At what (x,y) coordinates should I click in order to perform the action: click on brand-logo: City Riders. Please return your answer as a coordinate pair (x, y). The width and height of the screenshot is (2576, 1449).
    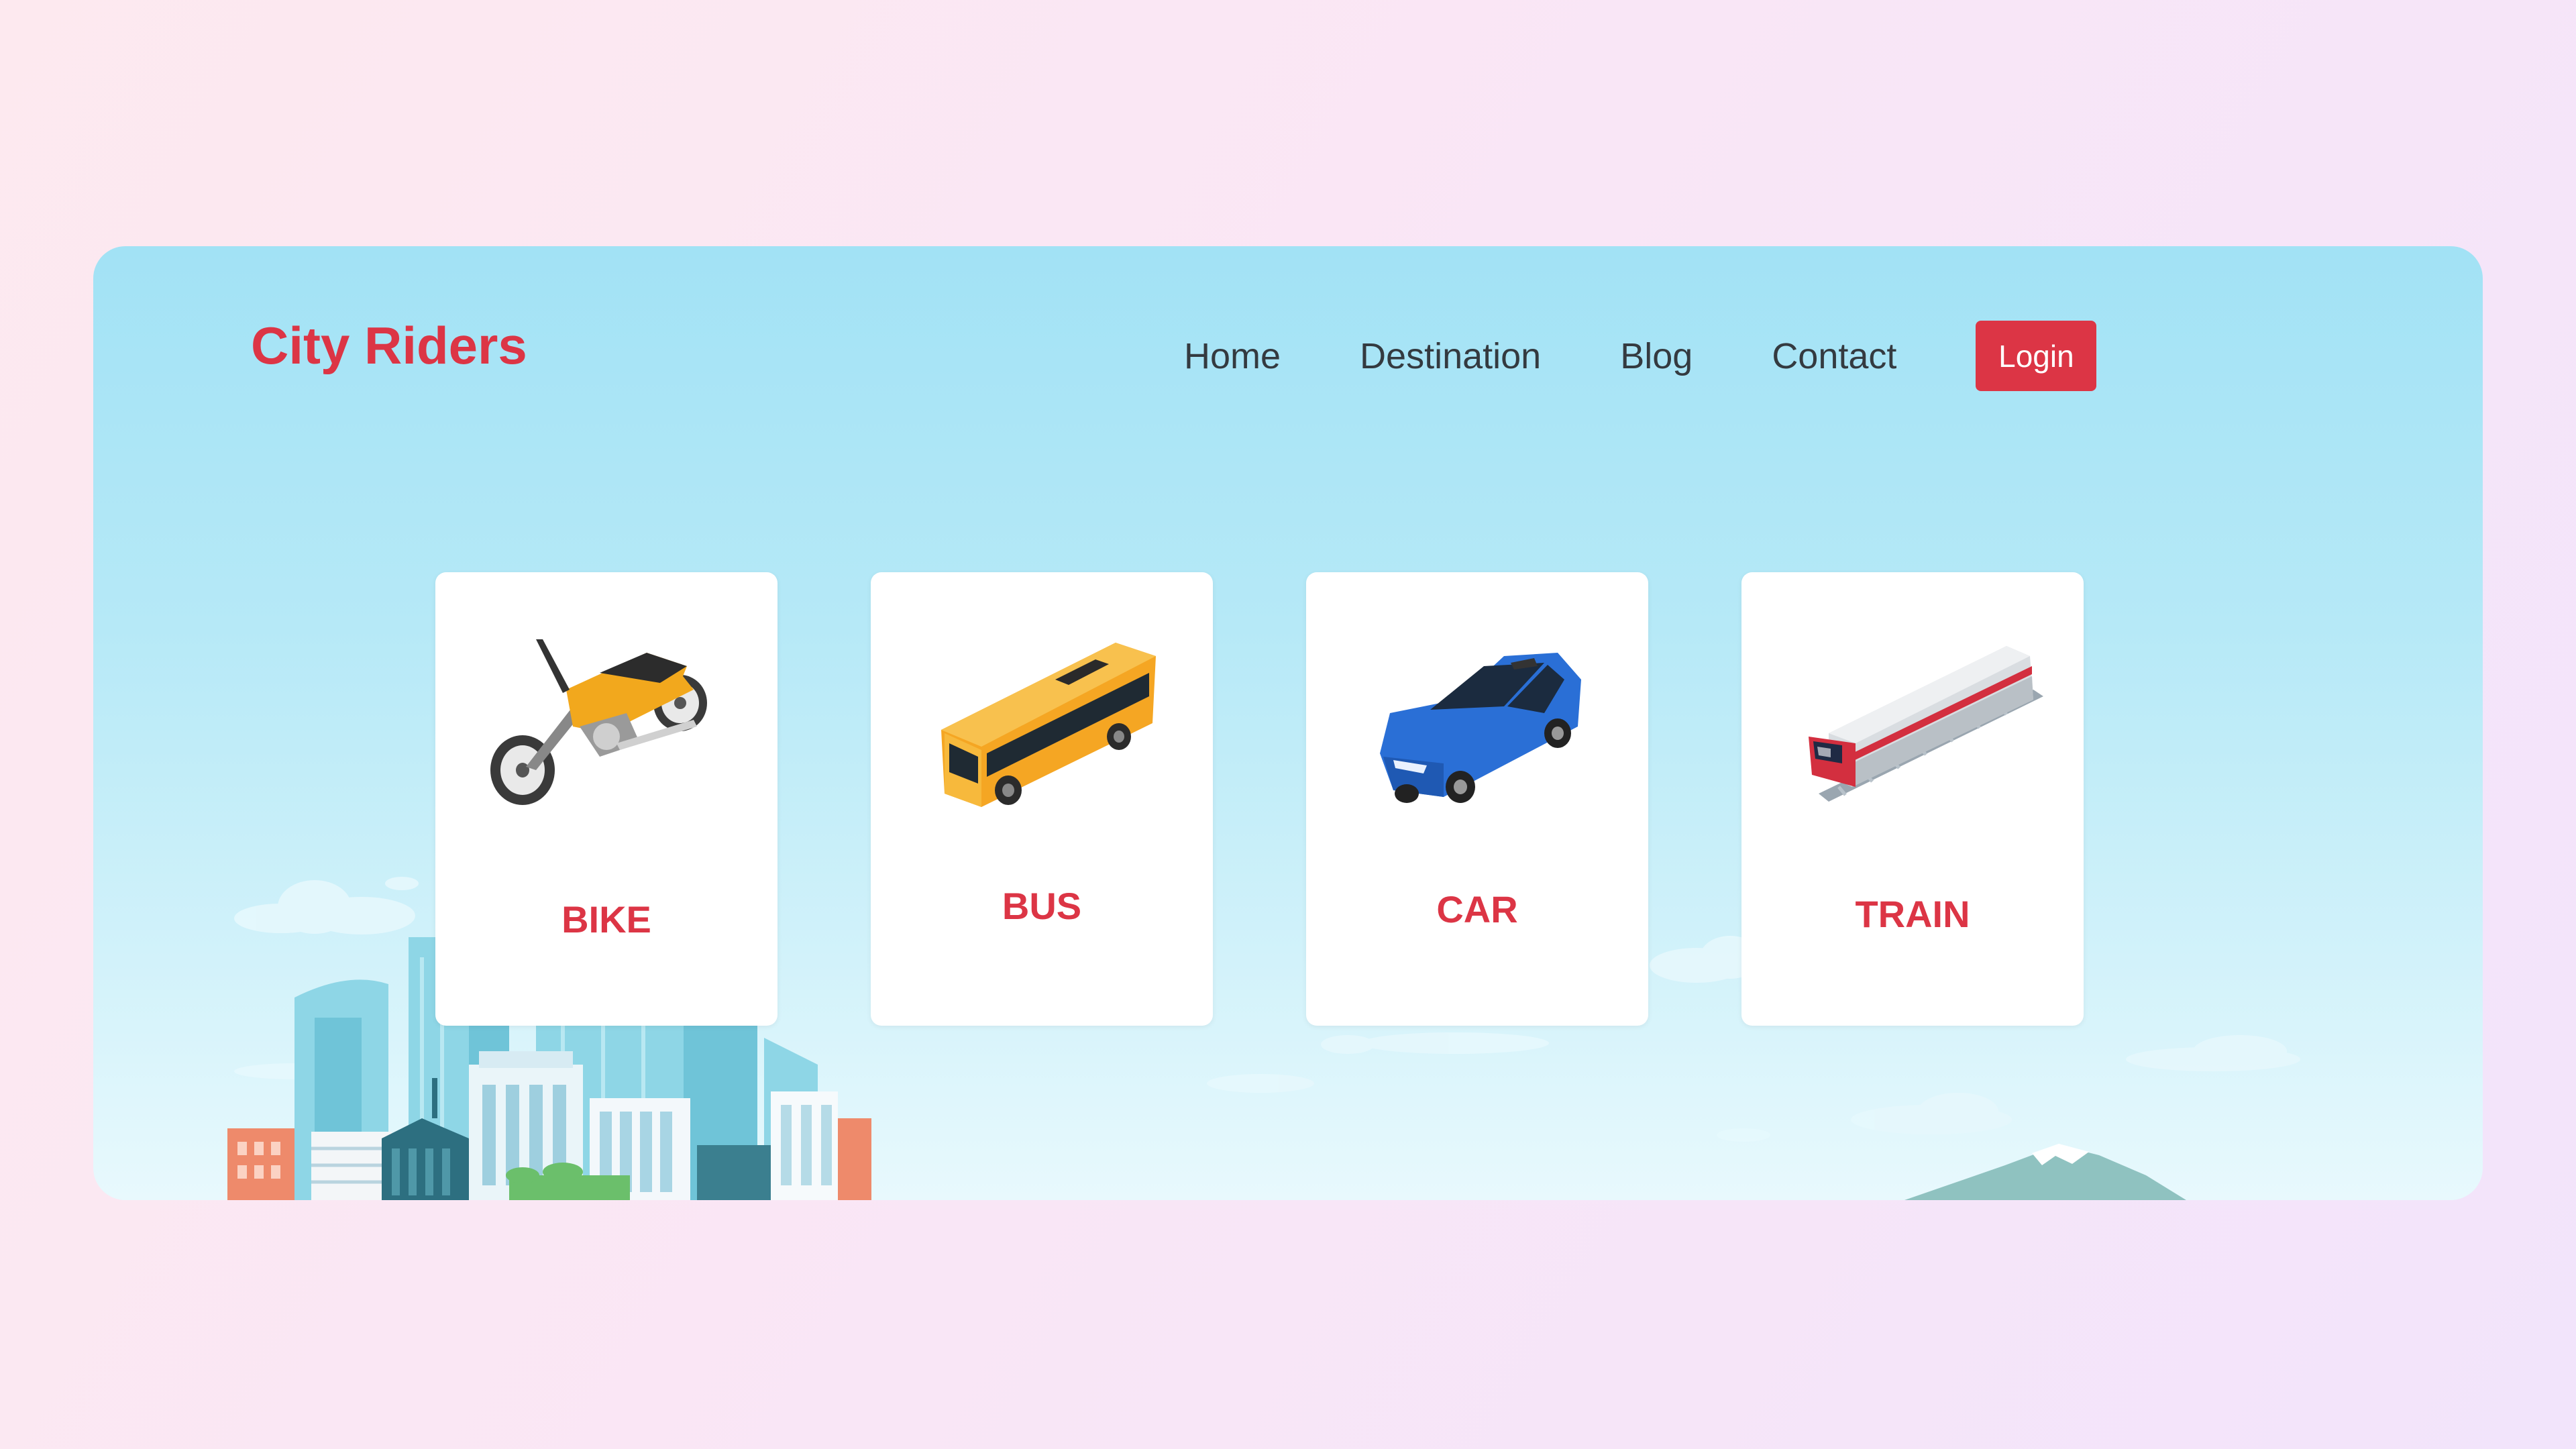
    Looking at the image, I should click on (389, 345).